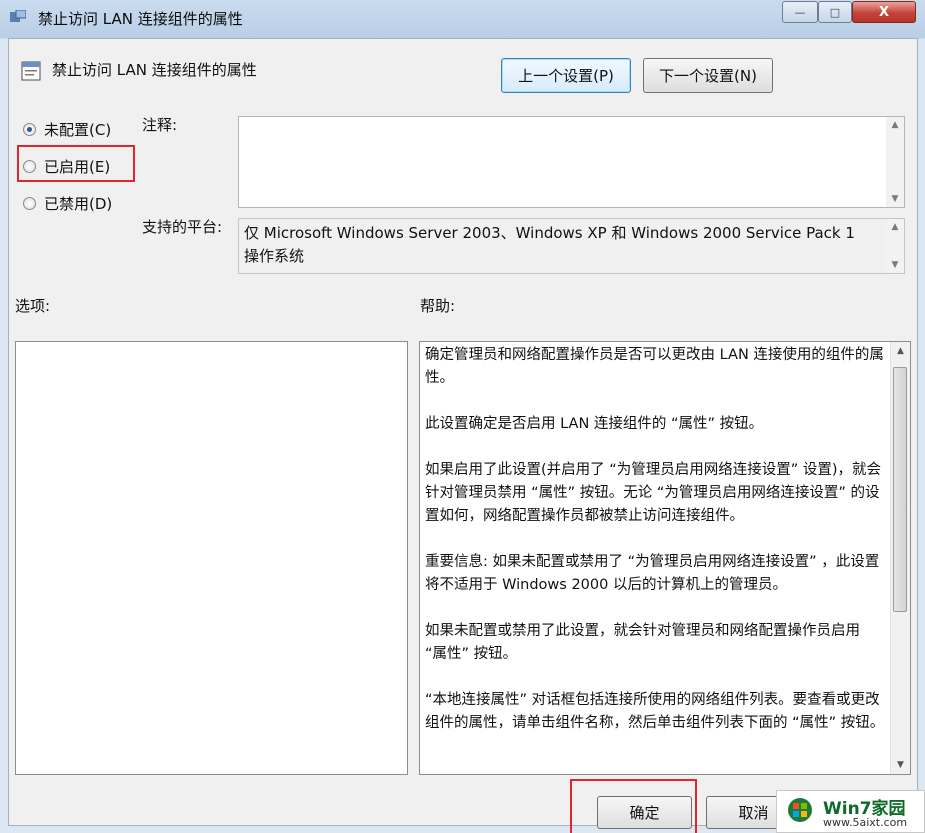 This screenshot has width=925, height=833. Describe the element at coordinates (895, 246) in the screenshot. I see `platform-scrollbar: ▲ ▼` at that location.